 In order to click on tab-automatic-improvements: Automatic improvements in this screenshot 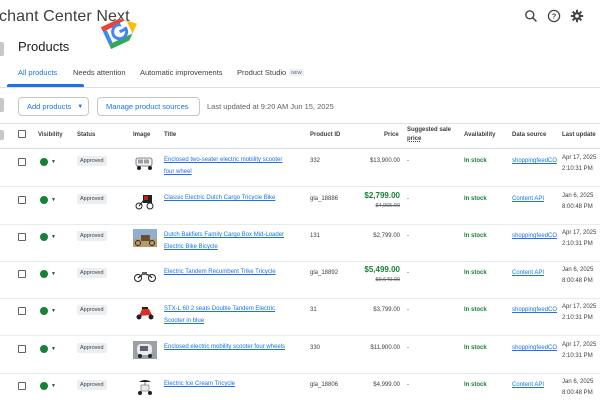, I will do `click(181, 72)`.